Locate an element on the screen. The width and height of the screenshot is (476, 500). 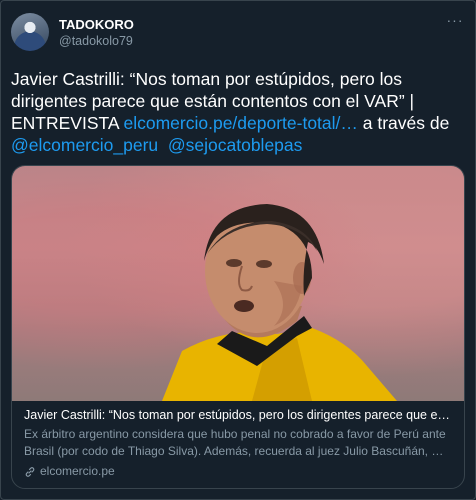
author-handle: @tadokolo79 is located at coordinates (96, 41).